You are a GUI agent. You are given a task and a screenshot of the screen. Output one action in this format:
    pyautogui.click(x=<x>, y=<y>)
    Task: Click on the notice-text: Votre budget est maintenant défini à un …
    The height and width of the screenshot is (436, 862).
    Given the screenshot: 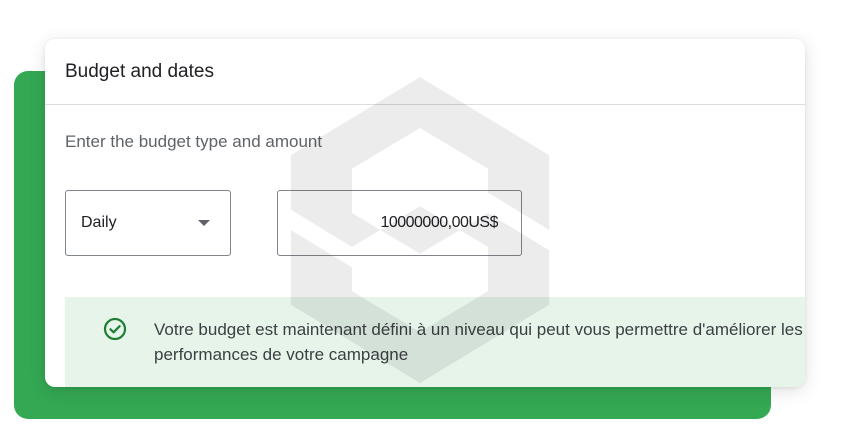 What is the action you would take?
    pyautogui.click(x=478, y=342)
    